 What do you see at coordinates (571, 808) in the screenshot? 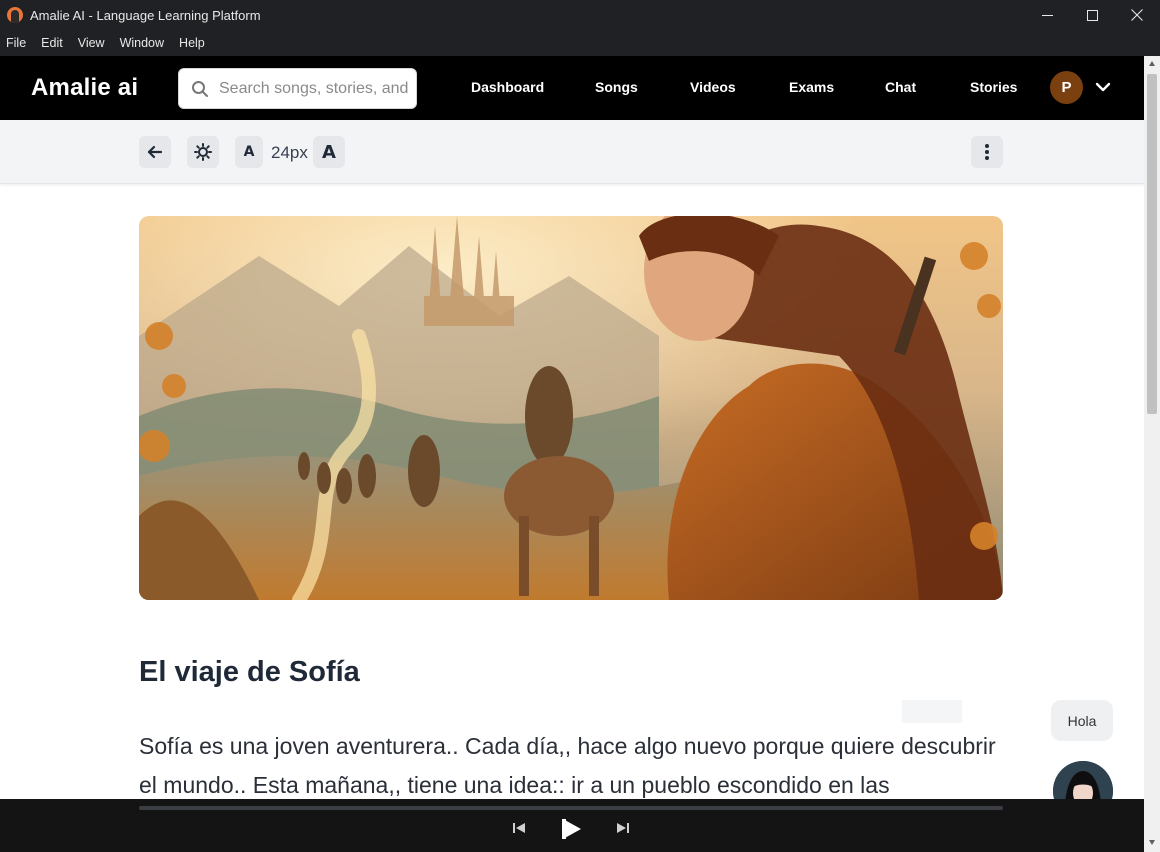
I see `audio-progress-bar` at bounding box center [571, 808].